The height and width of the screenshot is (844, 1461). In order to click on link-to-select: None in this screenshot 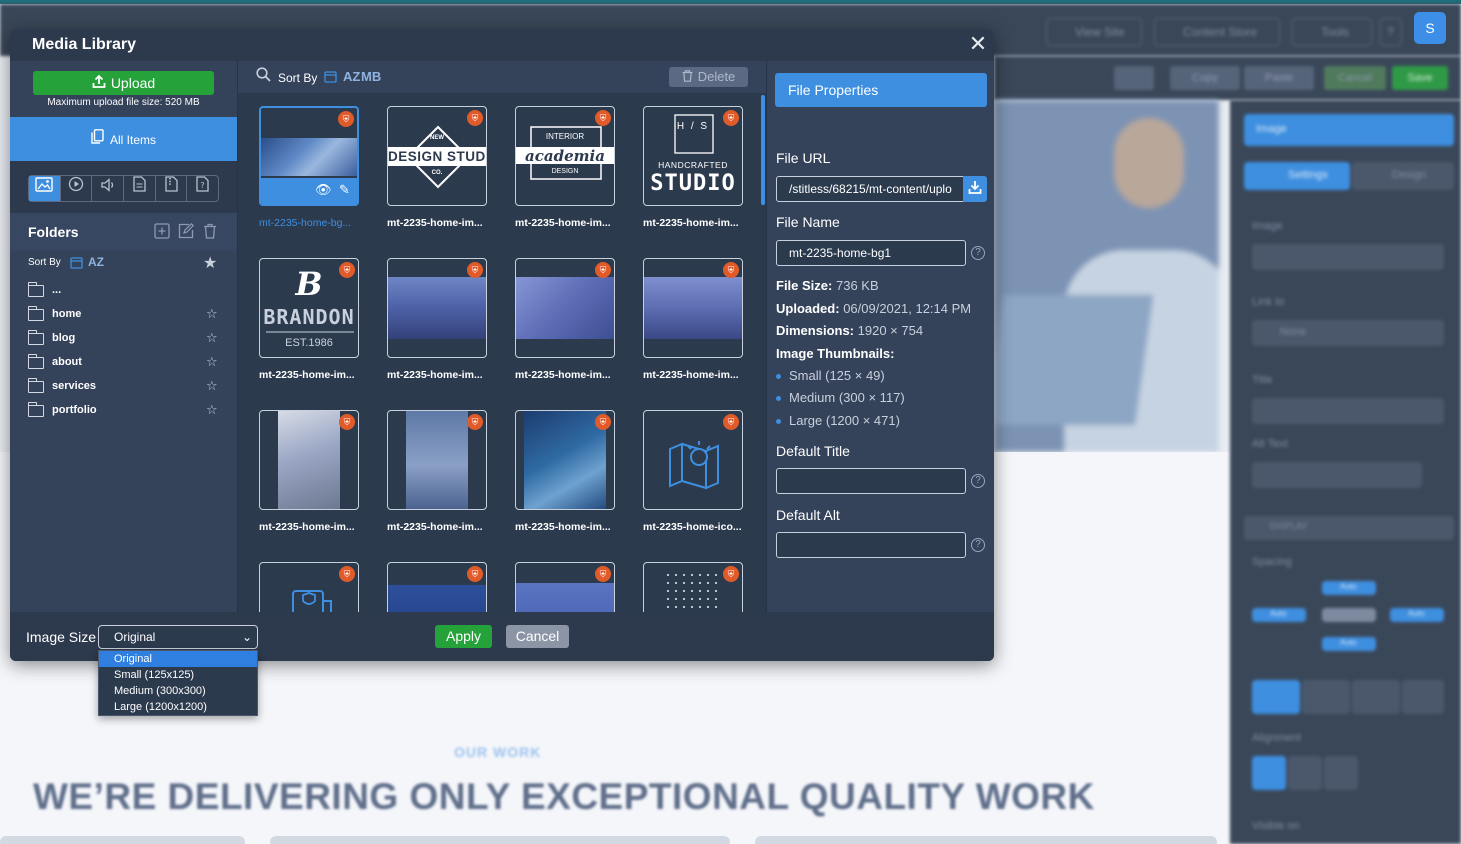, I will do `click(1348, 333)`.